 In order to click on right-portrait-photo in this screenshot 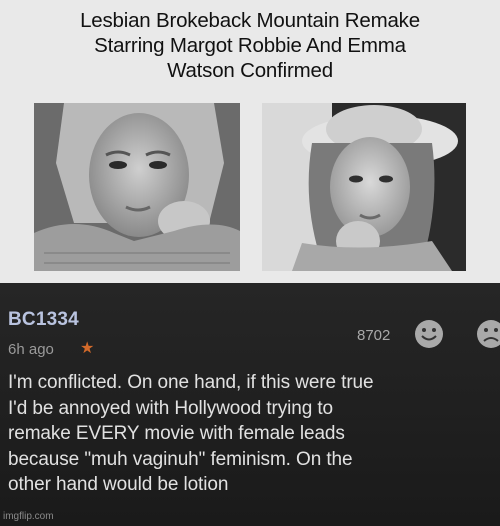, I will do `click(364, 187)`.